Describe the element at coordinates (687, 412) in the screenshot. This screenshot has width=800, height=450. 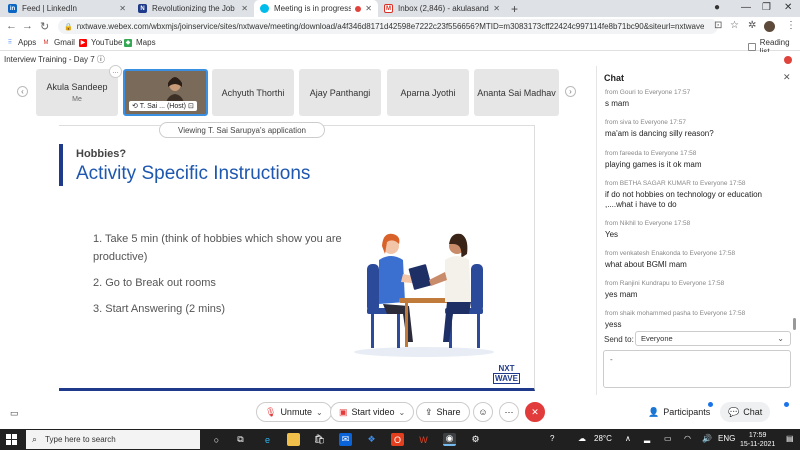
I see `participants-label: Participants` at that location.